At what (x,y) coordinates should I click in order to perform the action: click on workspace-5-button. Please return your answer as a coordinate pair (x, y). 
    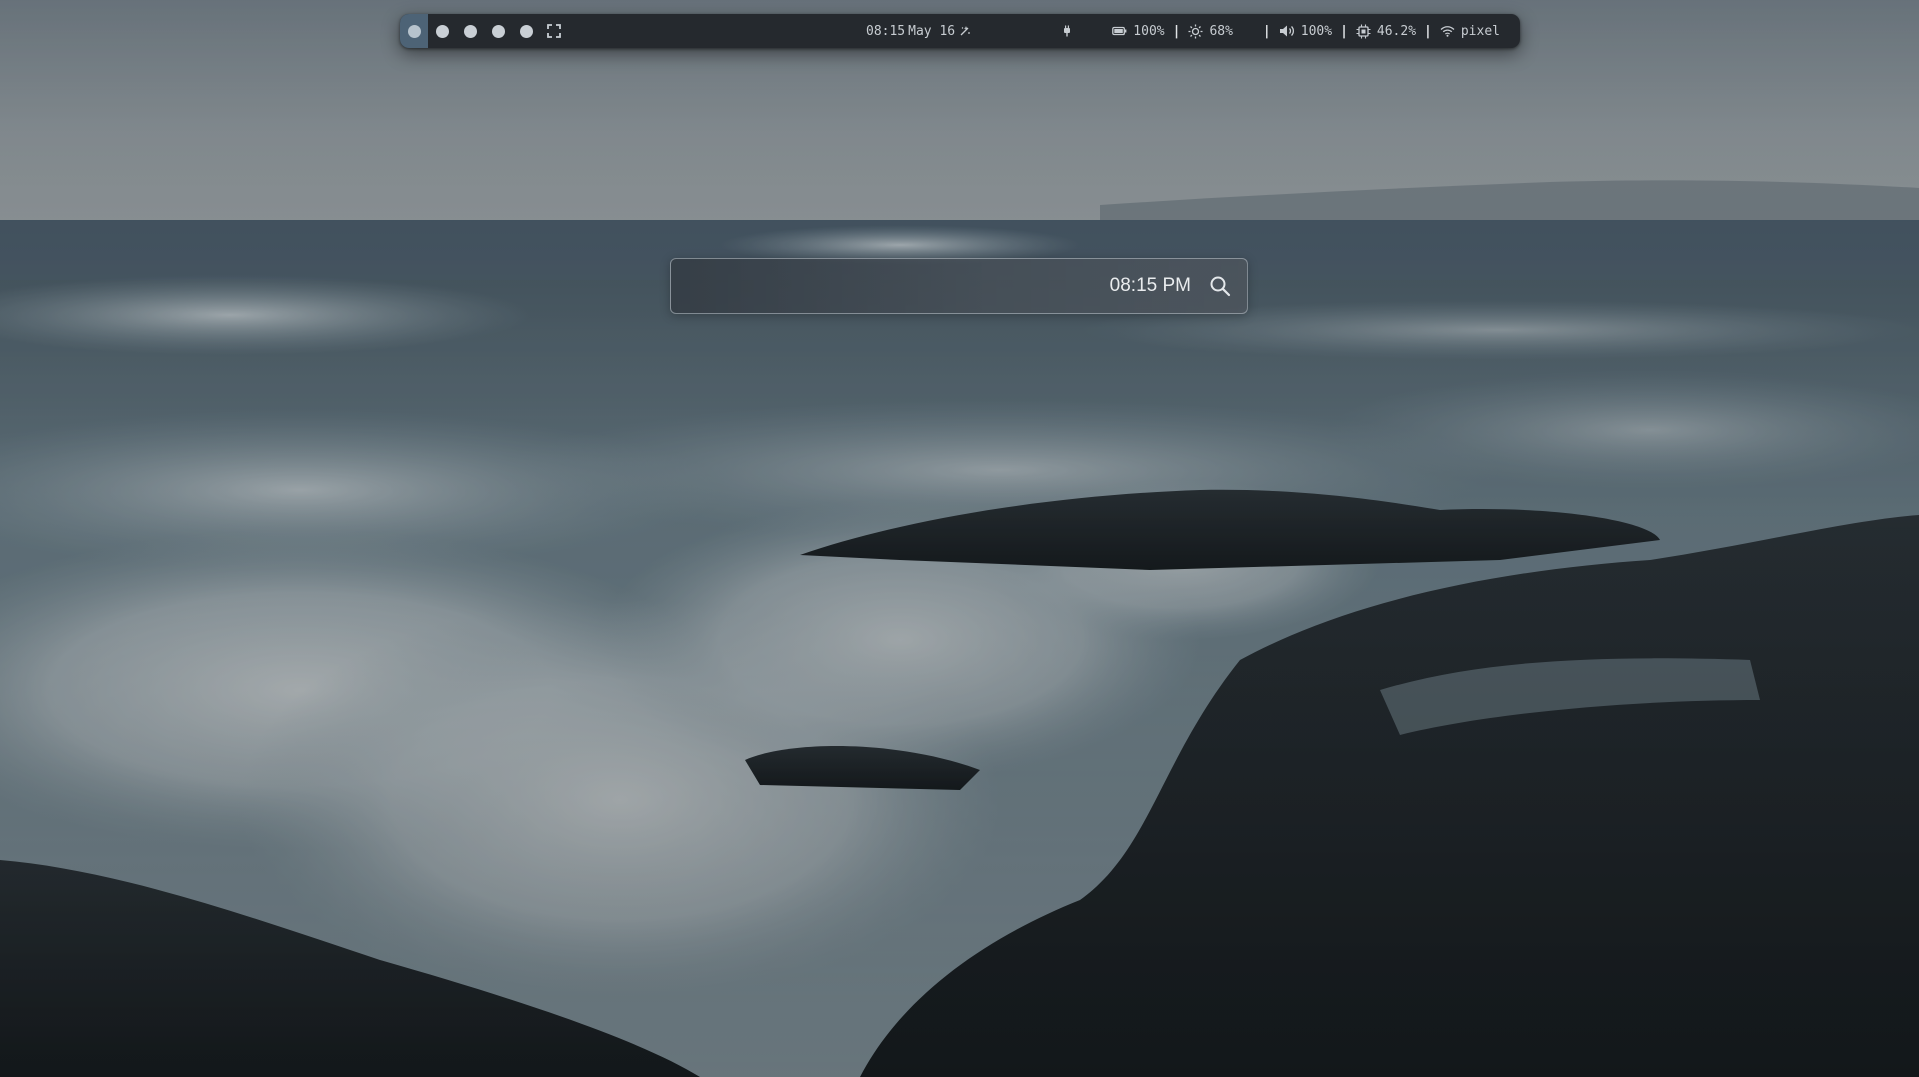
    Looking at the image, I should click on (526, 31).